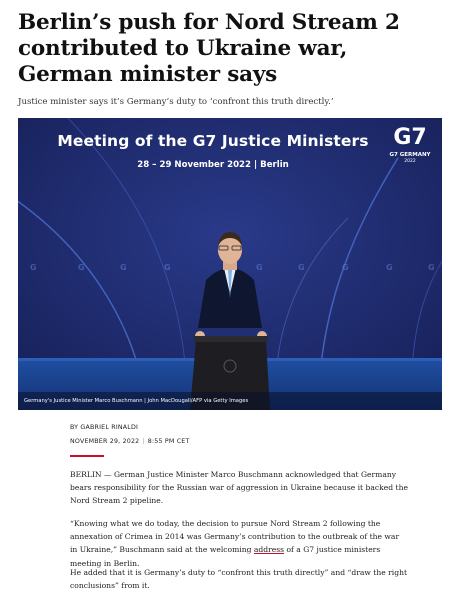 The width and height of the screenshot is (460, 598). I want to click on publish-date: NOVEMBER 29, 2022, so click(105, 441).